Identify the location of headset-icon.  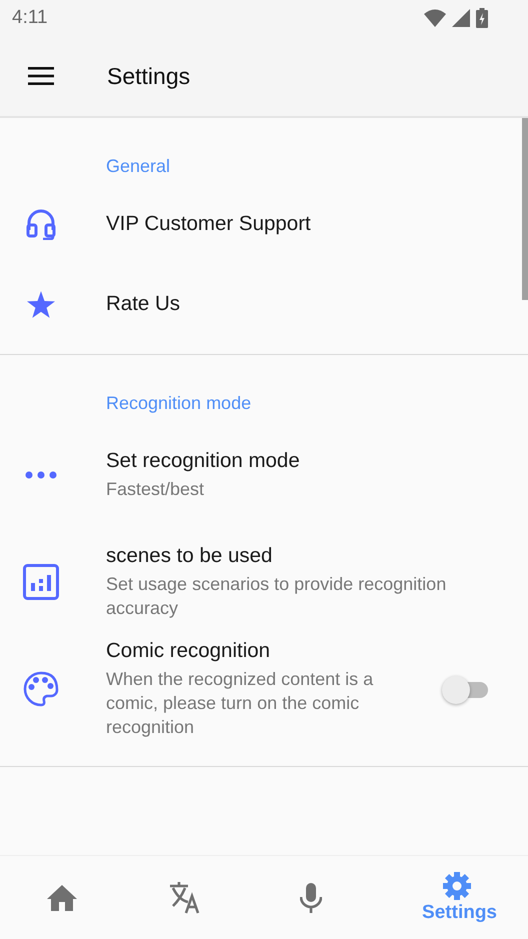
(41, 224).